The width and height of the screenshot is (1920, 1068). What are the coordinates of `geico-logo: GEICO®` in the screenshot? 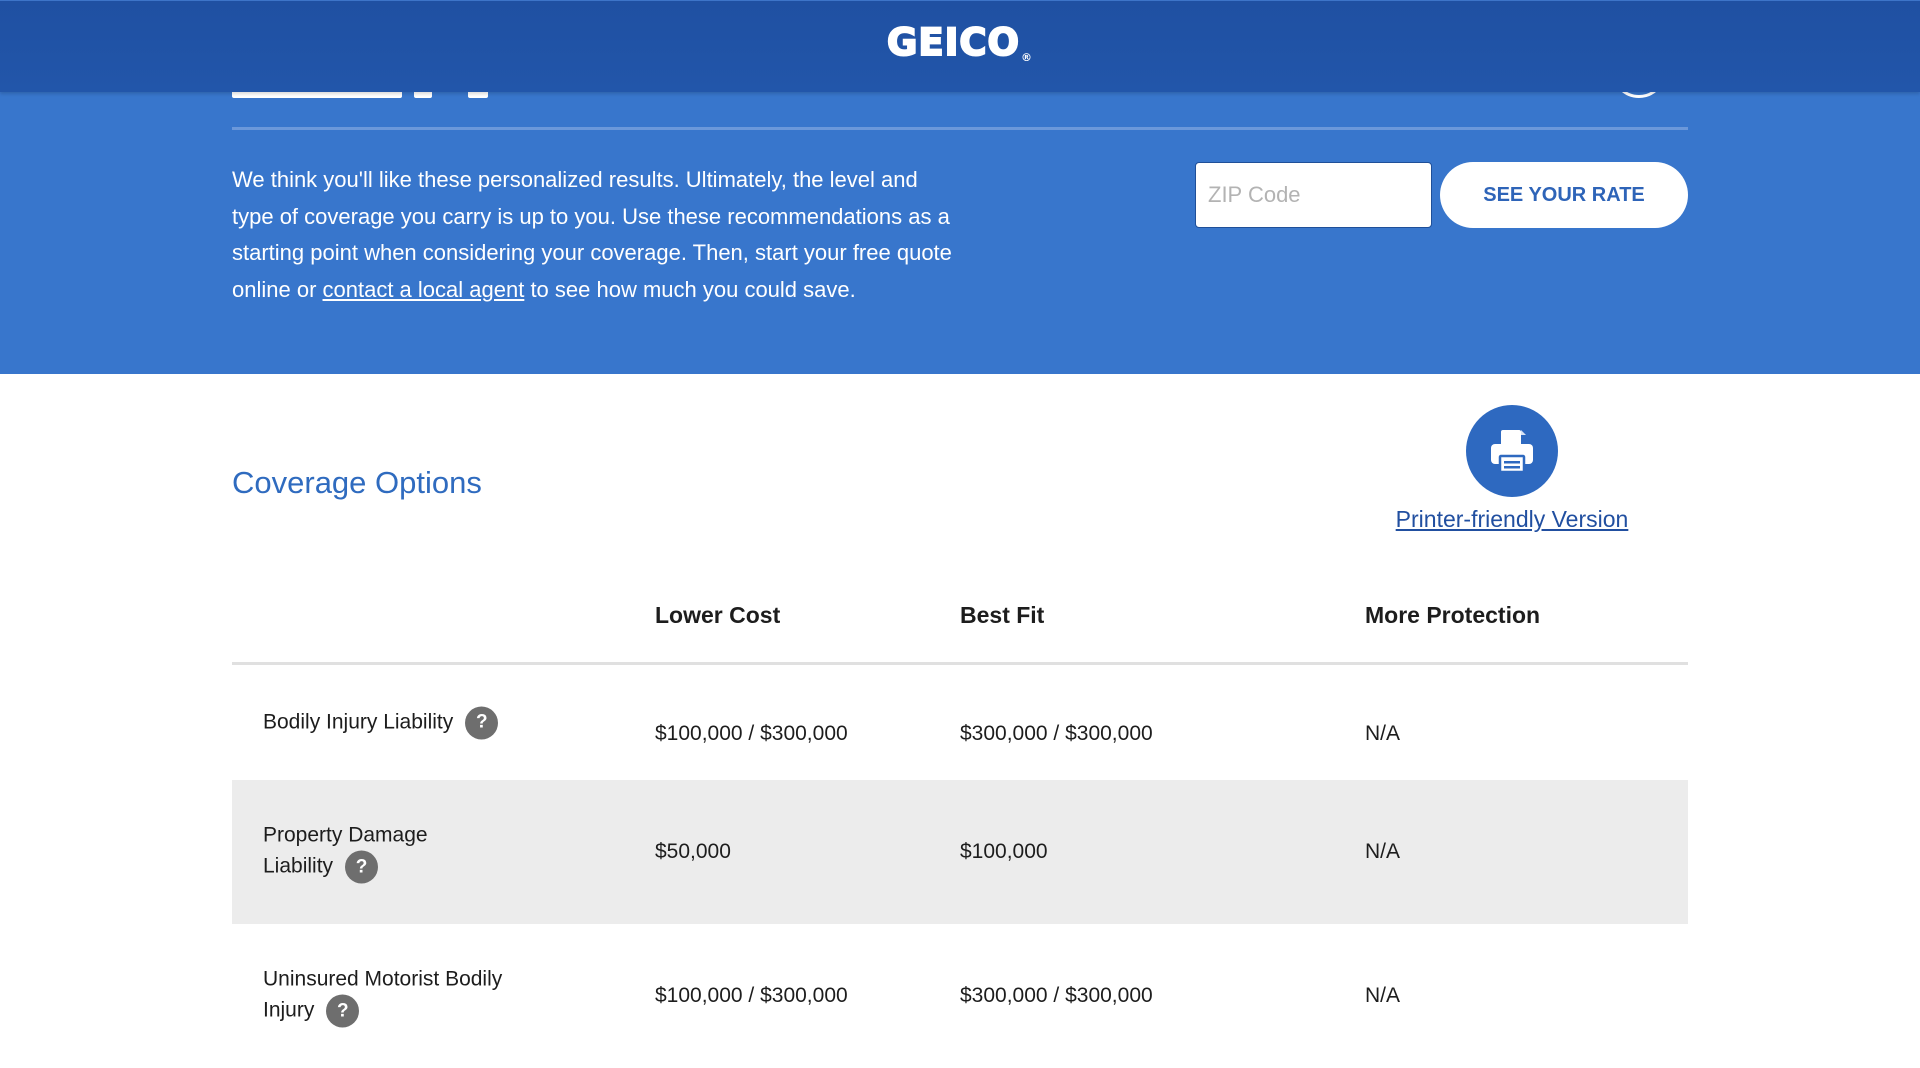 It's located at (960, 42).